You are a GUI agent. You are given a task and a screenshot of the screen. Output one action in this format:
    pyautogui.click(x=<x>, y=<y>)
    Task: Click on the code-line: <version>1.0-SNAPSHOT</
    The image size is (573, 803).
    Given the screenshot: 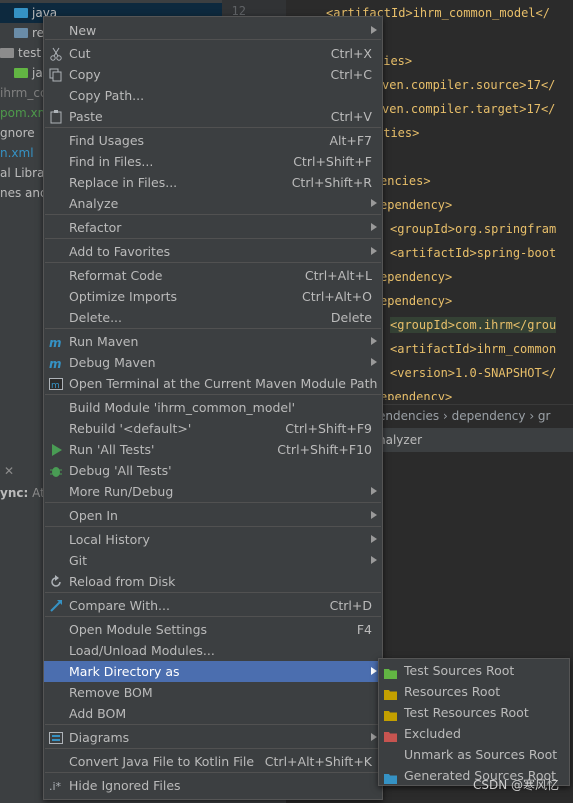 What is the action you would take?
    pyautogui.click(x=473, y=373)
    